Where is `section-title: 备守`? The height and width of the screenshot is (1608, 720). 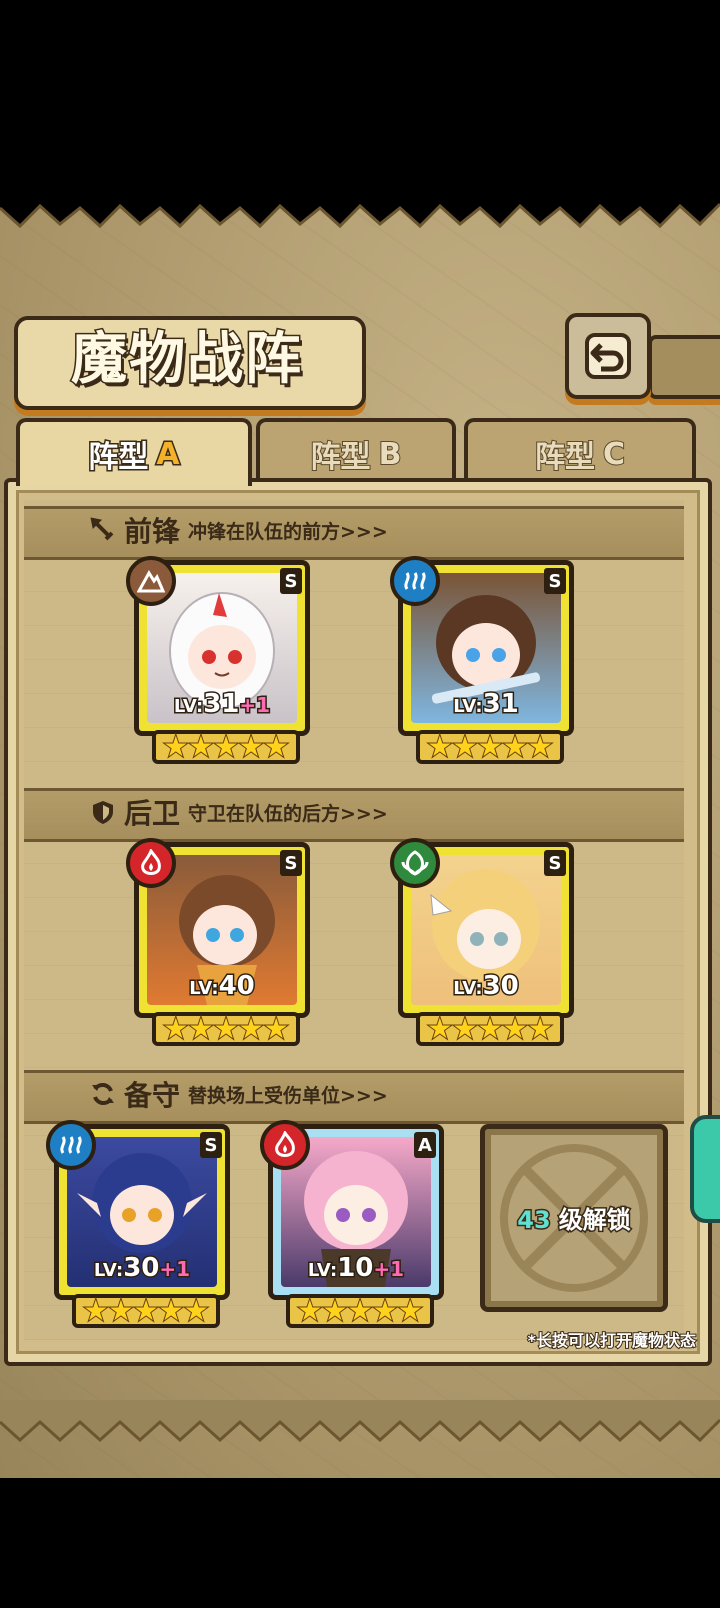
section-title: 备守 is located at coordinates (152, 1095).